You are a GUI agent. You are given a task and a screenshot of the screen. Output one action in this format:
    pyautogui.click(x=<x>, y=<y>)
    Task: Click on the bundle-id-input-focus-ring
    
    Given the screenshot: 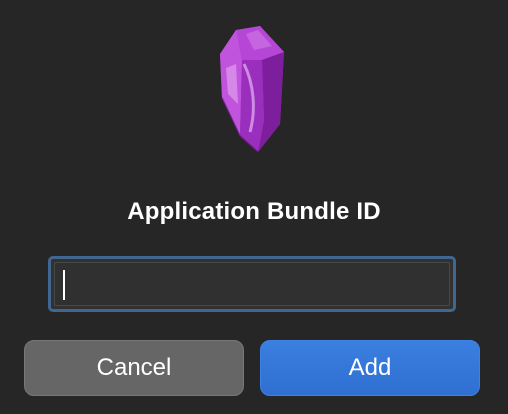 What is the action you would take?
    pyautogui.click(x=252, y=284)
    